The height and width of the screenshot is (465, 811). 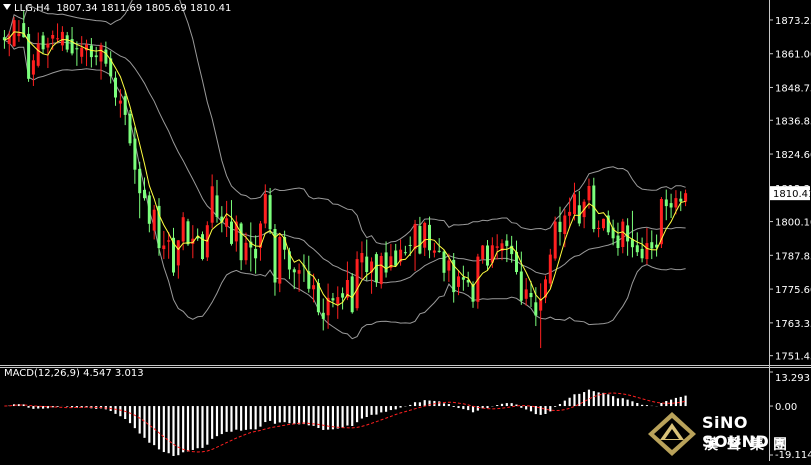 I want to click on logo-chinese-text: 漢聲集團, so click(x=750, y=445).